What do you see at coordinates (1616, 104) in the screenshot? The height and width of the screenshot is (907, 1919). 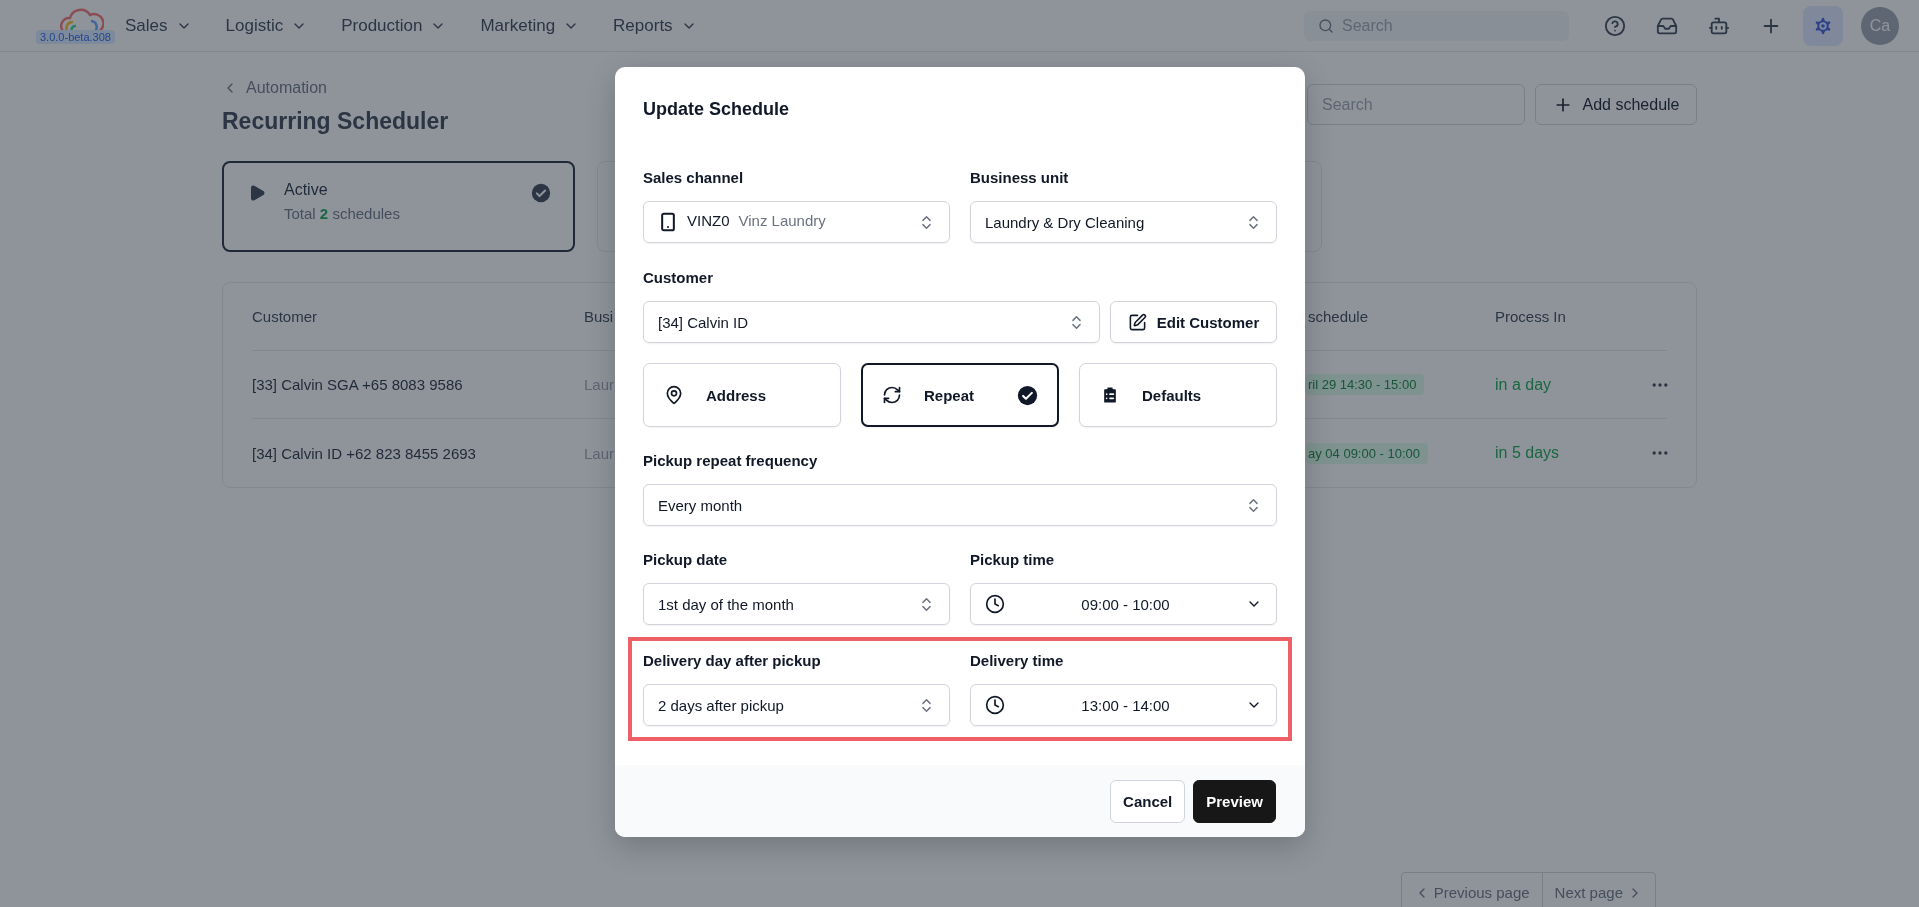 I see `add-schedule-button: Add schedule` at bounding box center [1616, 104].